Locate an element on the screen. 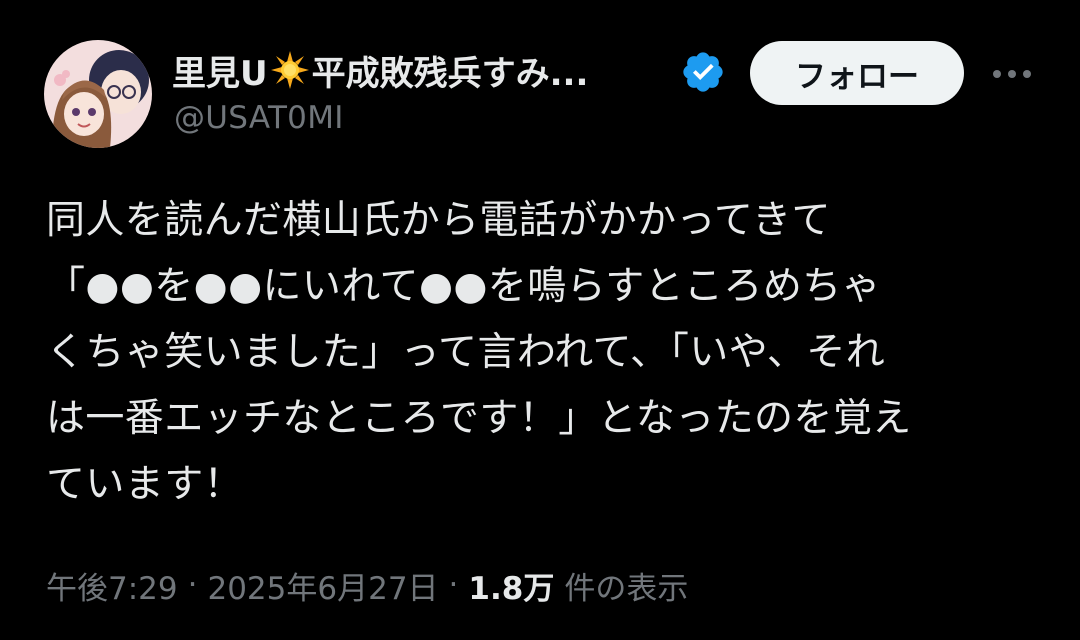 The image size is (1080, 640). tweet-time: 午後7:29 is located at coordinates (112, 585).